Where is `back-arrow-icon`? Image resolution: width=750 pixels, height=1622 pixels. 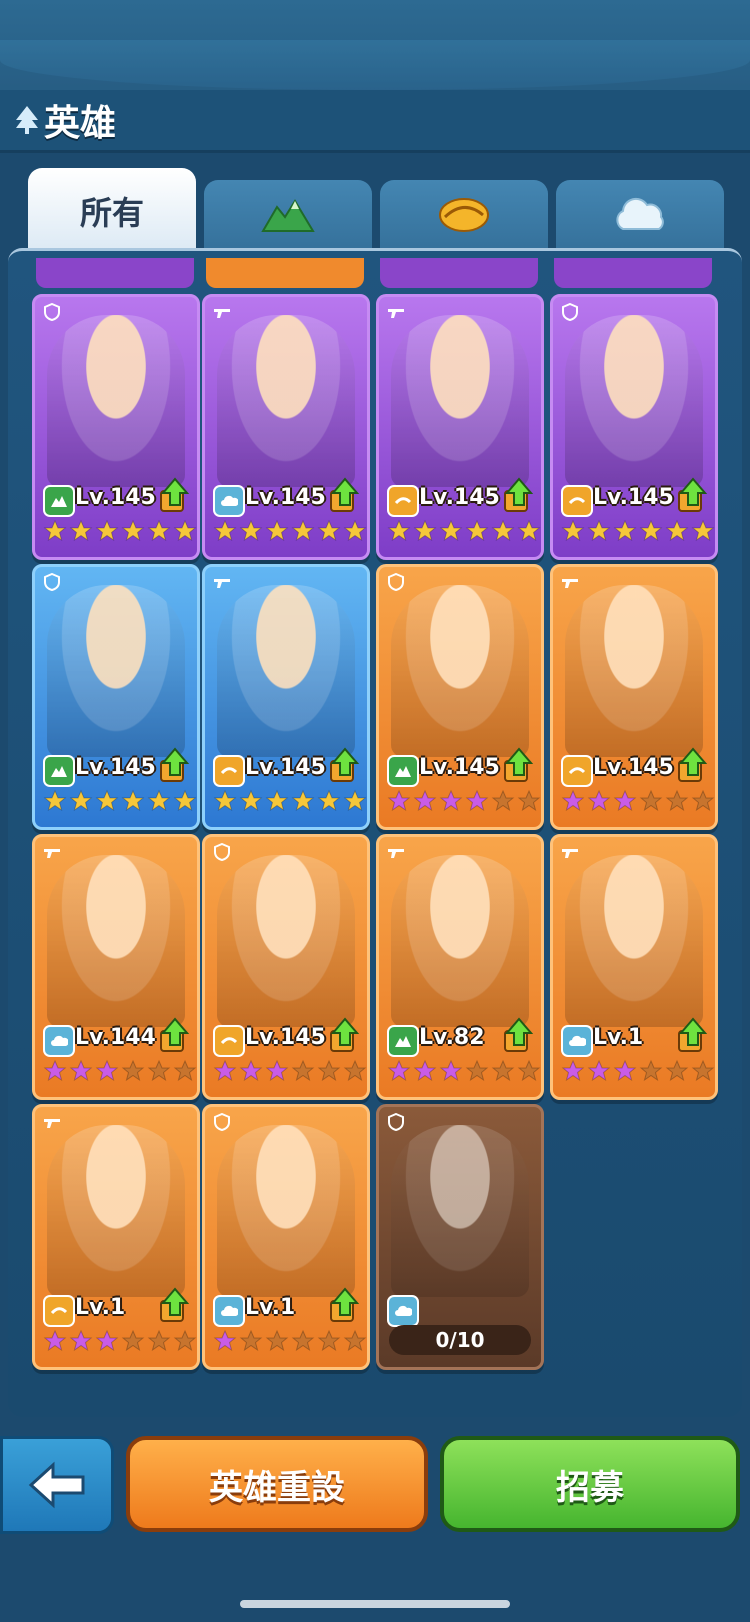 back-arrow-icon is located at coordinates (56, 1485).